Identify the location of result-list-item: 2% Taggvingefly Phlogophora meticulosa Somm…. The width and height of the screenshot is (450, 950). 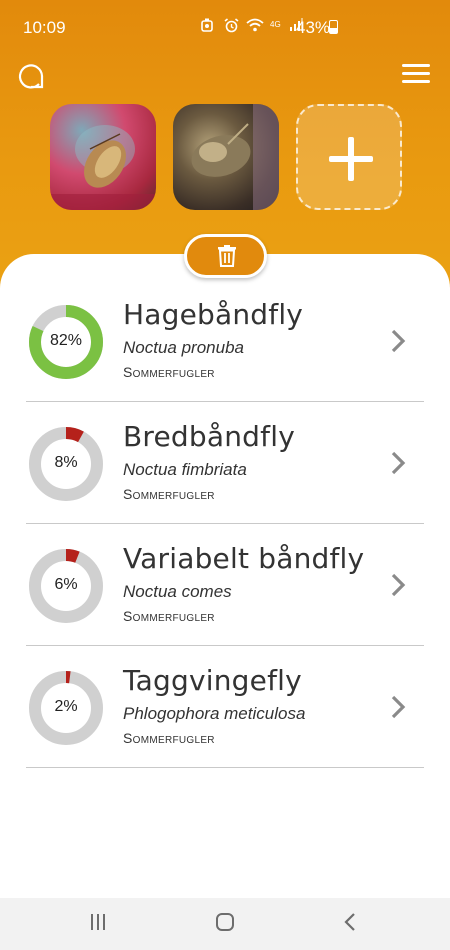
(225, 707).